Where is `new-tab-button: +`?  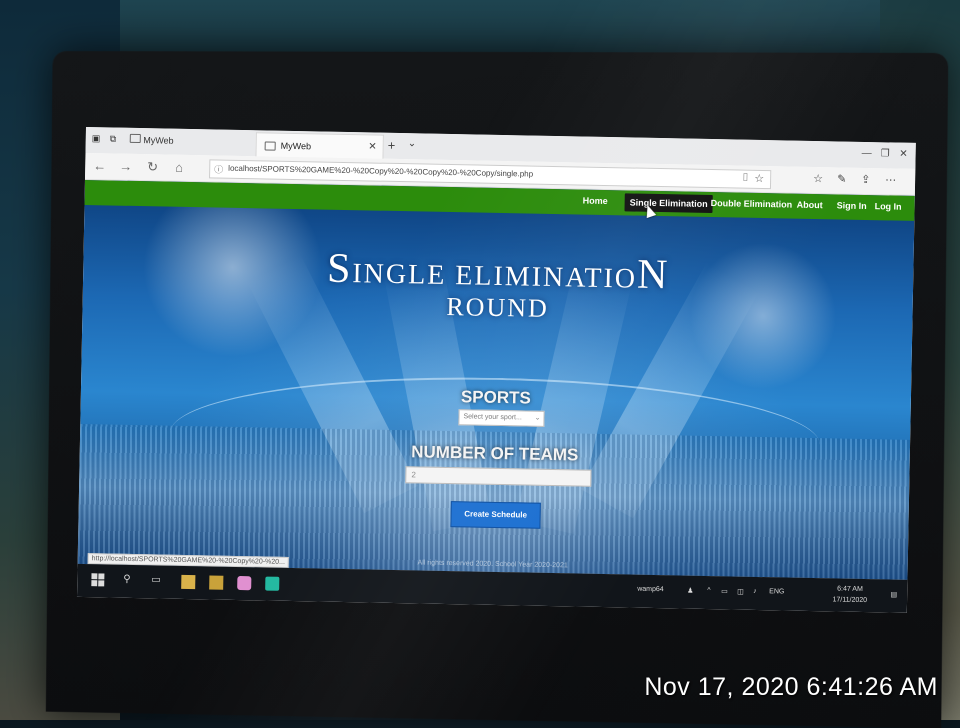
new-tab-button: + is located at coordinates (392, 145).